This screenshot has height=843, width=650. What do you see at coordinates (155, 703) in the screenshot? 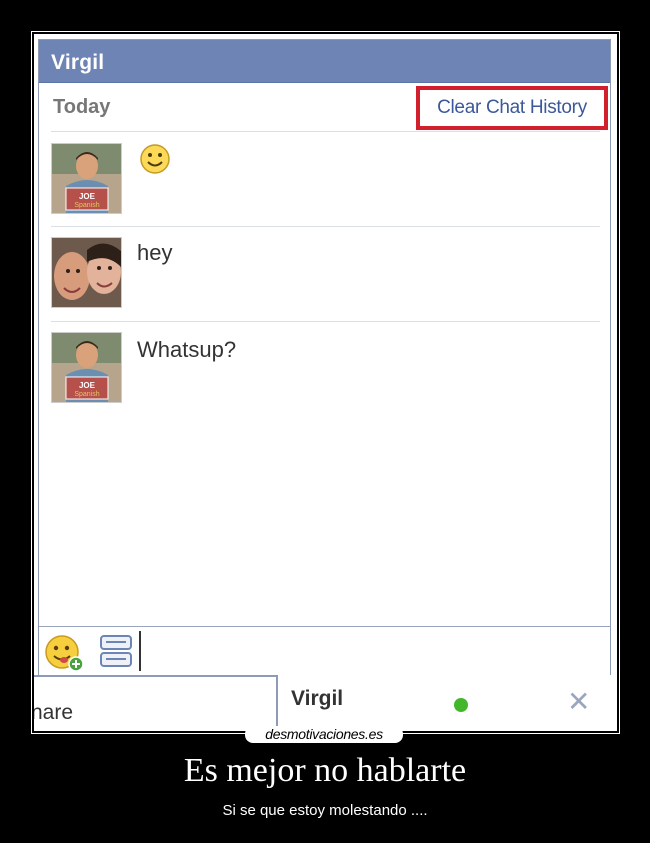
I see `dock-tab: nare` at bounding box center [155, 703].